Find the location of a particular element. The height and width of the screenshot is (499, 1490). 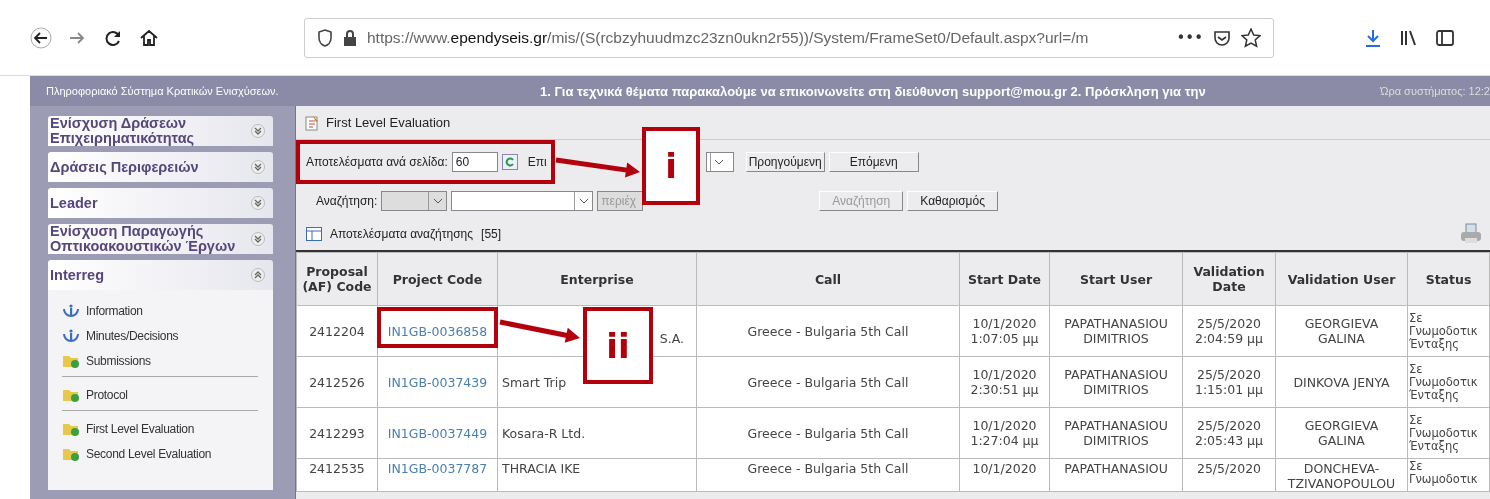

shield-icon is located at coordinates (325, 37).